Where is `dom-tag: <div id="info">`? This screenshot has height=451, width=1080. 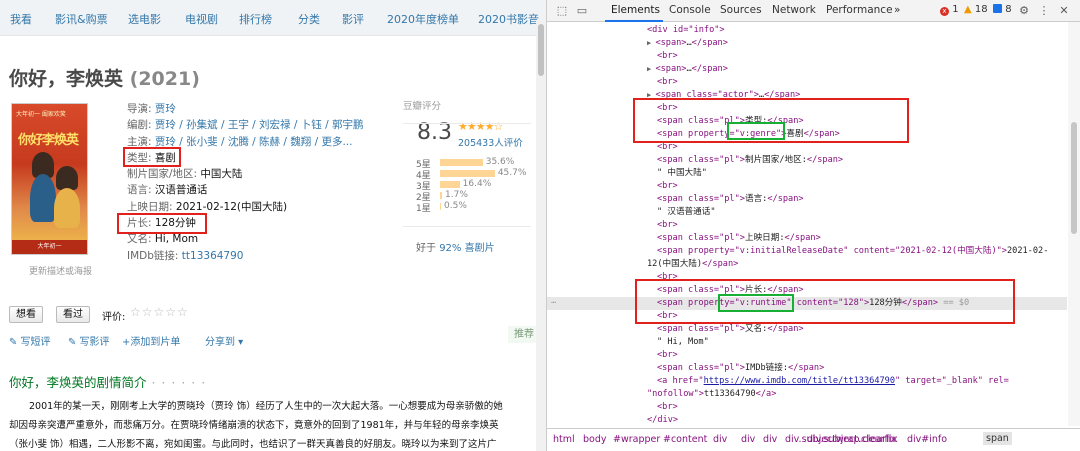
dom-tag: <div id="info"> is located at coordinates (686, 30).